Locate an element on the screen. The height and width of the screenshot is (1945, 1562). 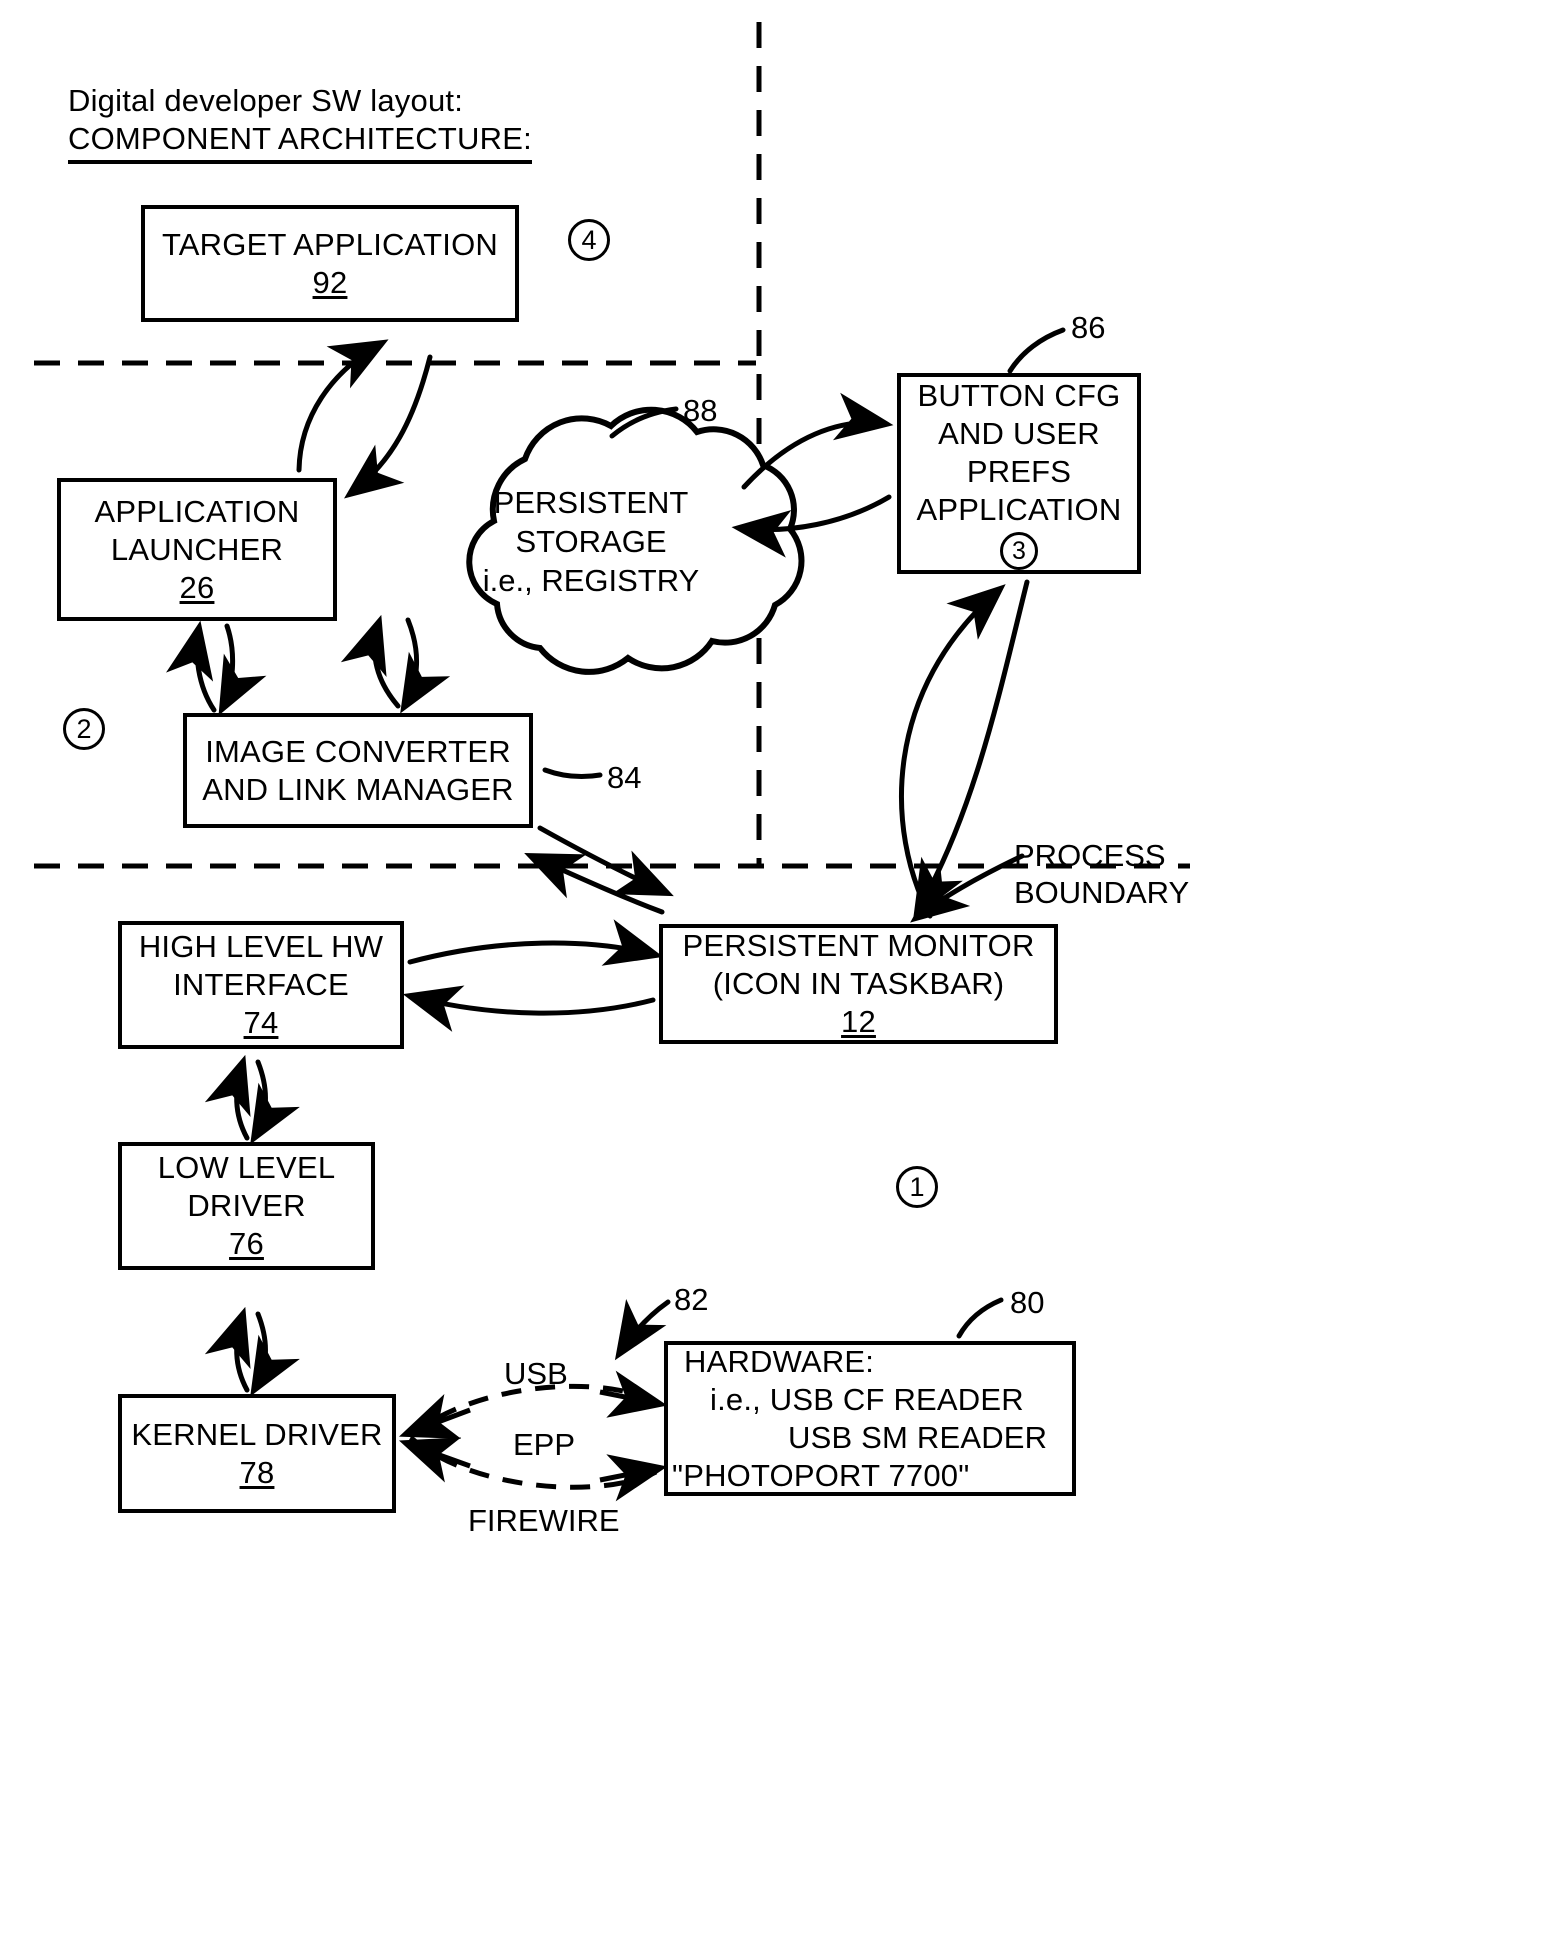
node-persistent-monitor-ref: 12 is located at coordinates (858, 1021).